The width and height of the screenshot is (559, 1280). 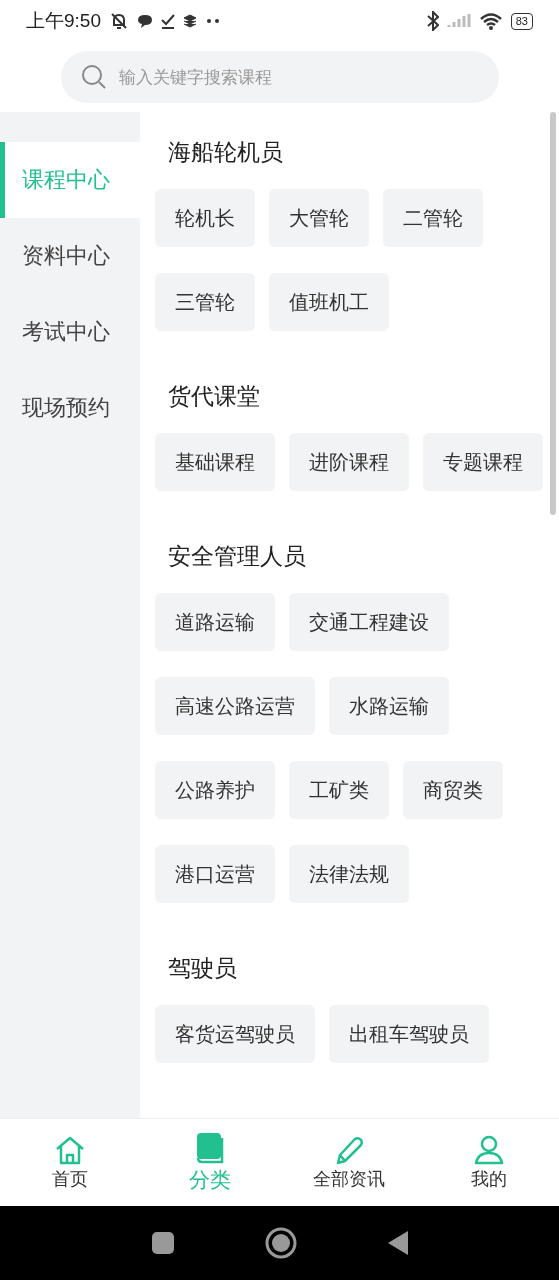 What do you see at coordinates (458, 21) in the screenshot?
I see `signal-icon` at bounding box center [458, 21].